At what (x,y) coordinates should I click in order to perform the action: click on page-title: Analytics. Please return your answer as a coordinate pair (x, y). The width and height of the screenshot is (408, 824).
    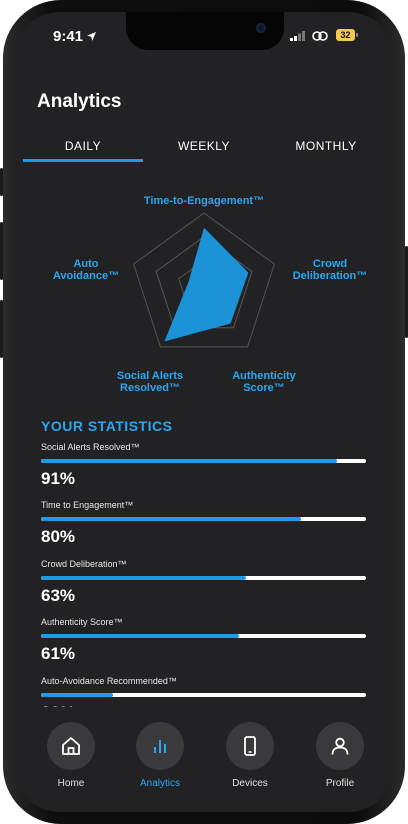
    Looking at the image, I should click on (79, 101).